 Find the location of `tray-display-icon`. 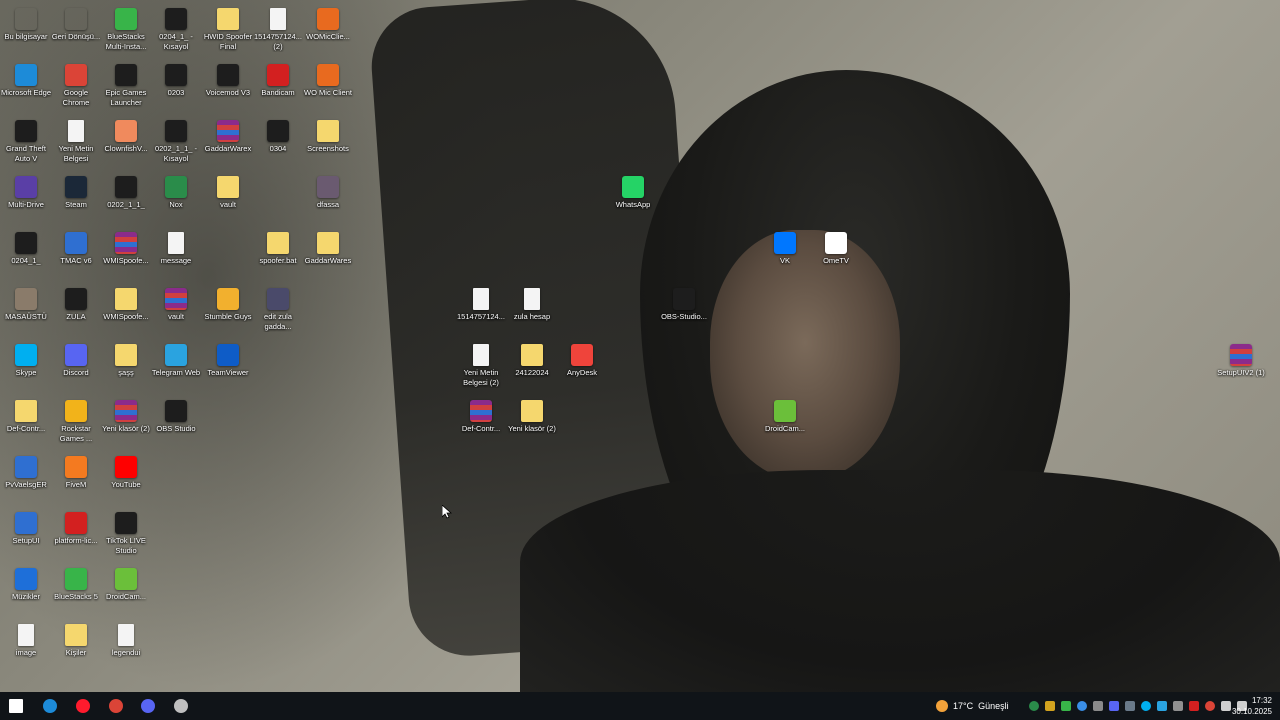

tray-display-icon is located at coordinates (1178, 706).